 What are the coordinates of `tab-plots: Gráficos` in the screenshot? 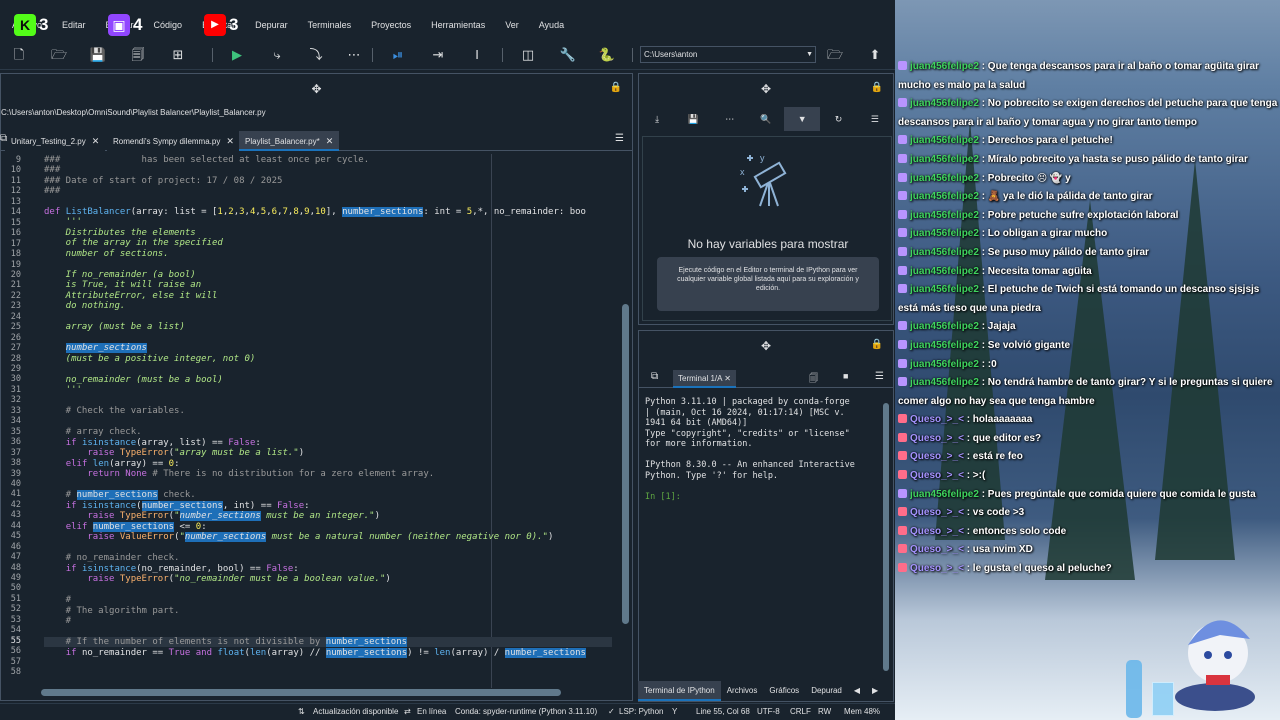 It's located at (784, 691).